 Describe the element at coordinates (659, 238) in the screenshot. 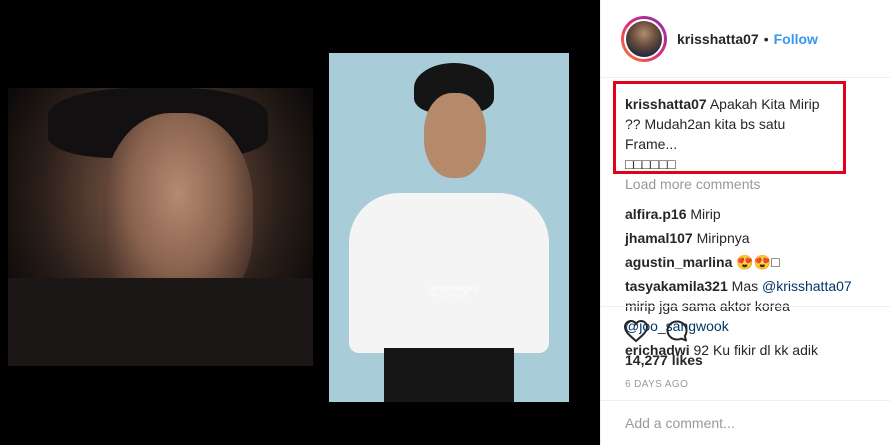

I see `comment-username: jhamal107` at that location.